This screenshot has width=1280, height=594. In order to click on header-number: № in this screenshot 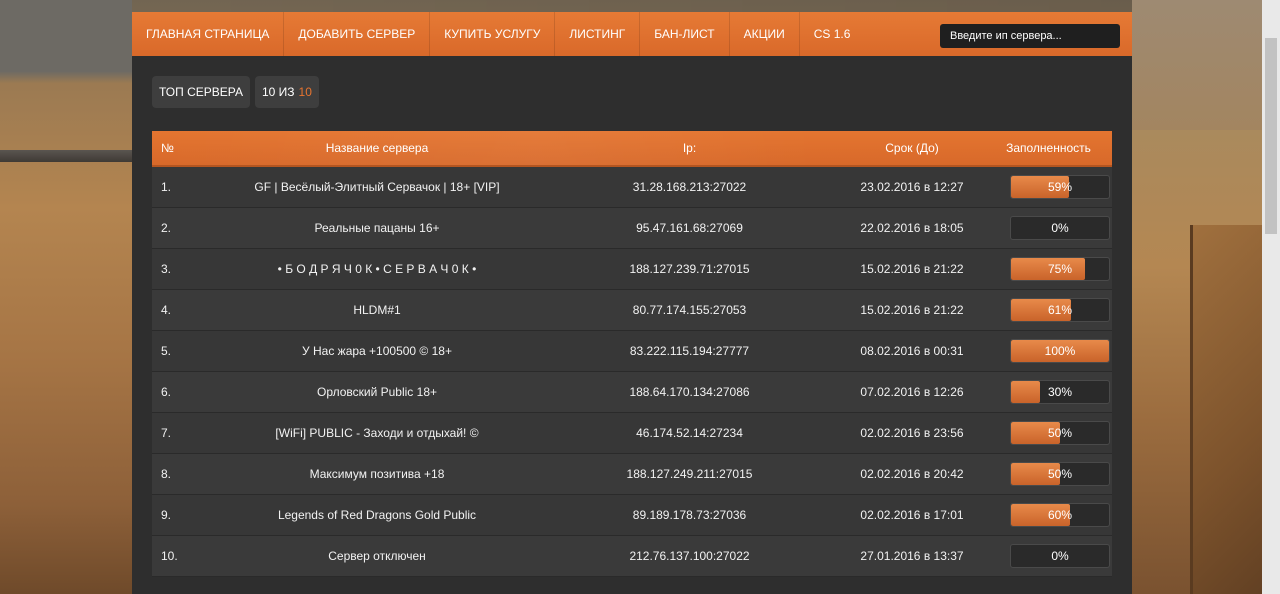, I will do `click(167, 148)`.